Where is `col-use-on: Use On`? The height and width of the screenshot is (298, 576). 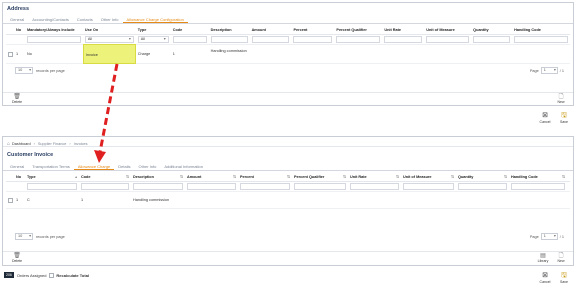 col-use-on: Use On is located at coordinates (109, 30).